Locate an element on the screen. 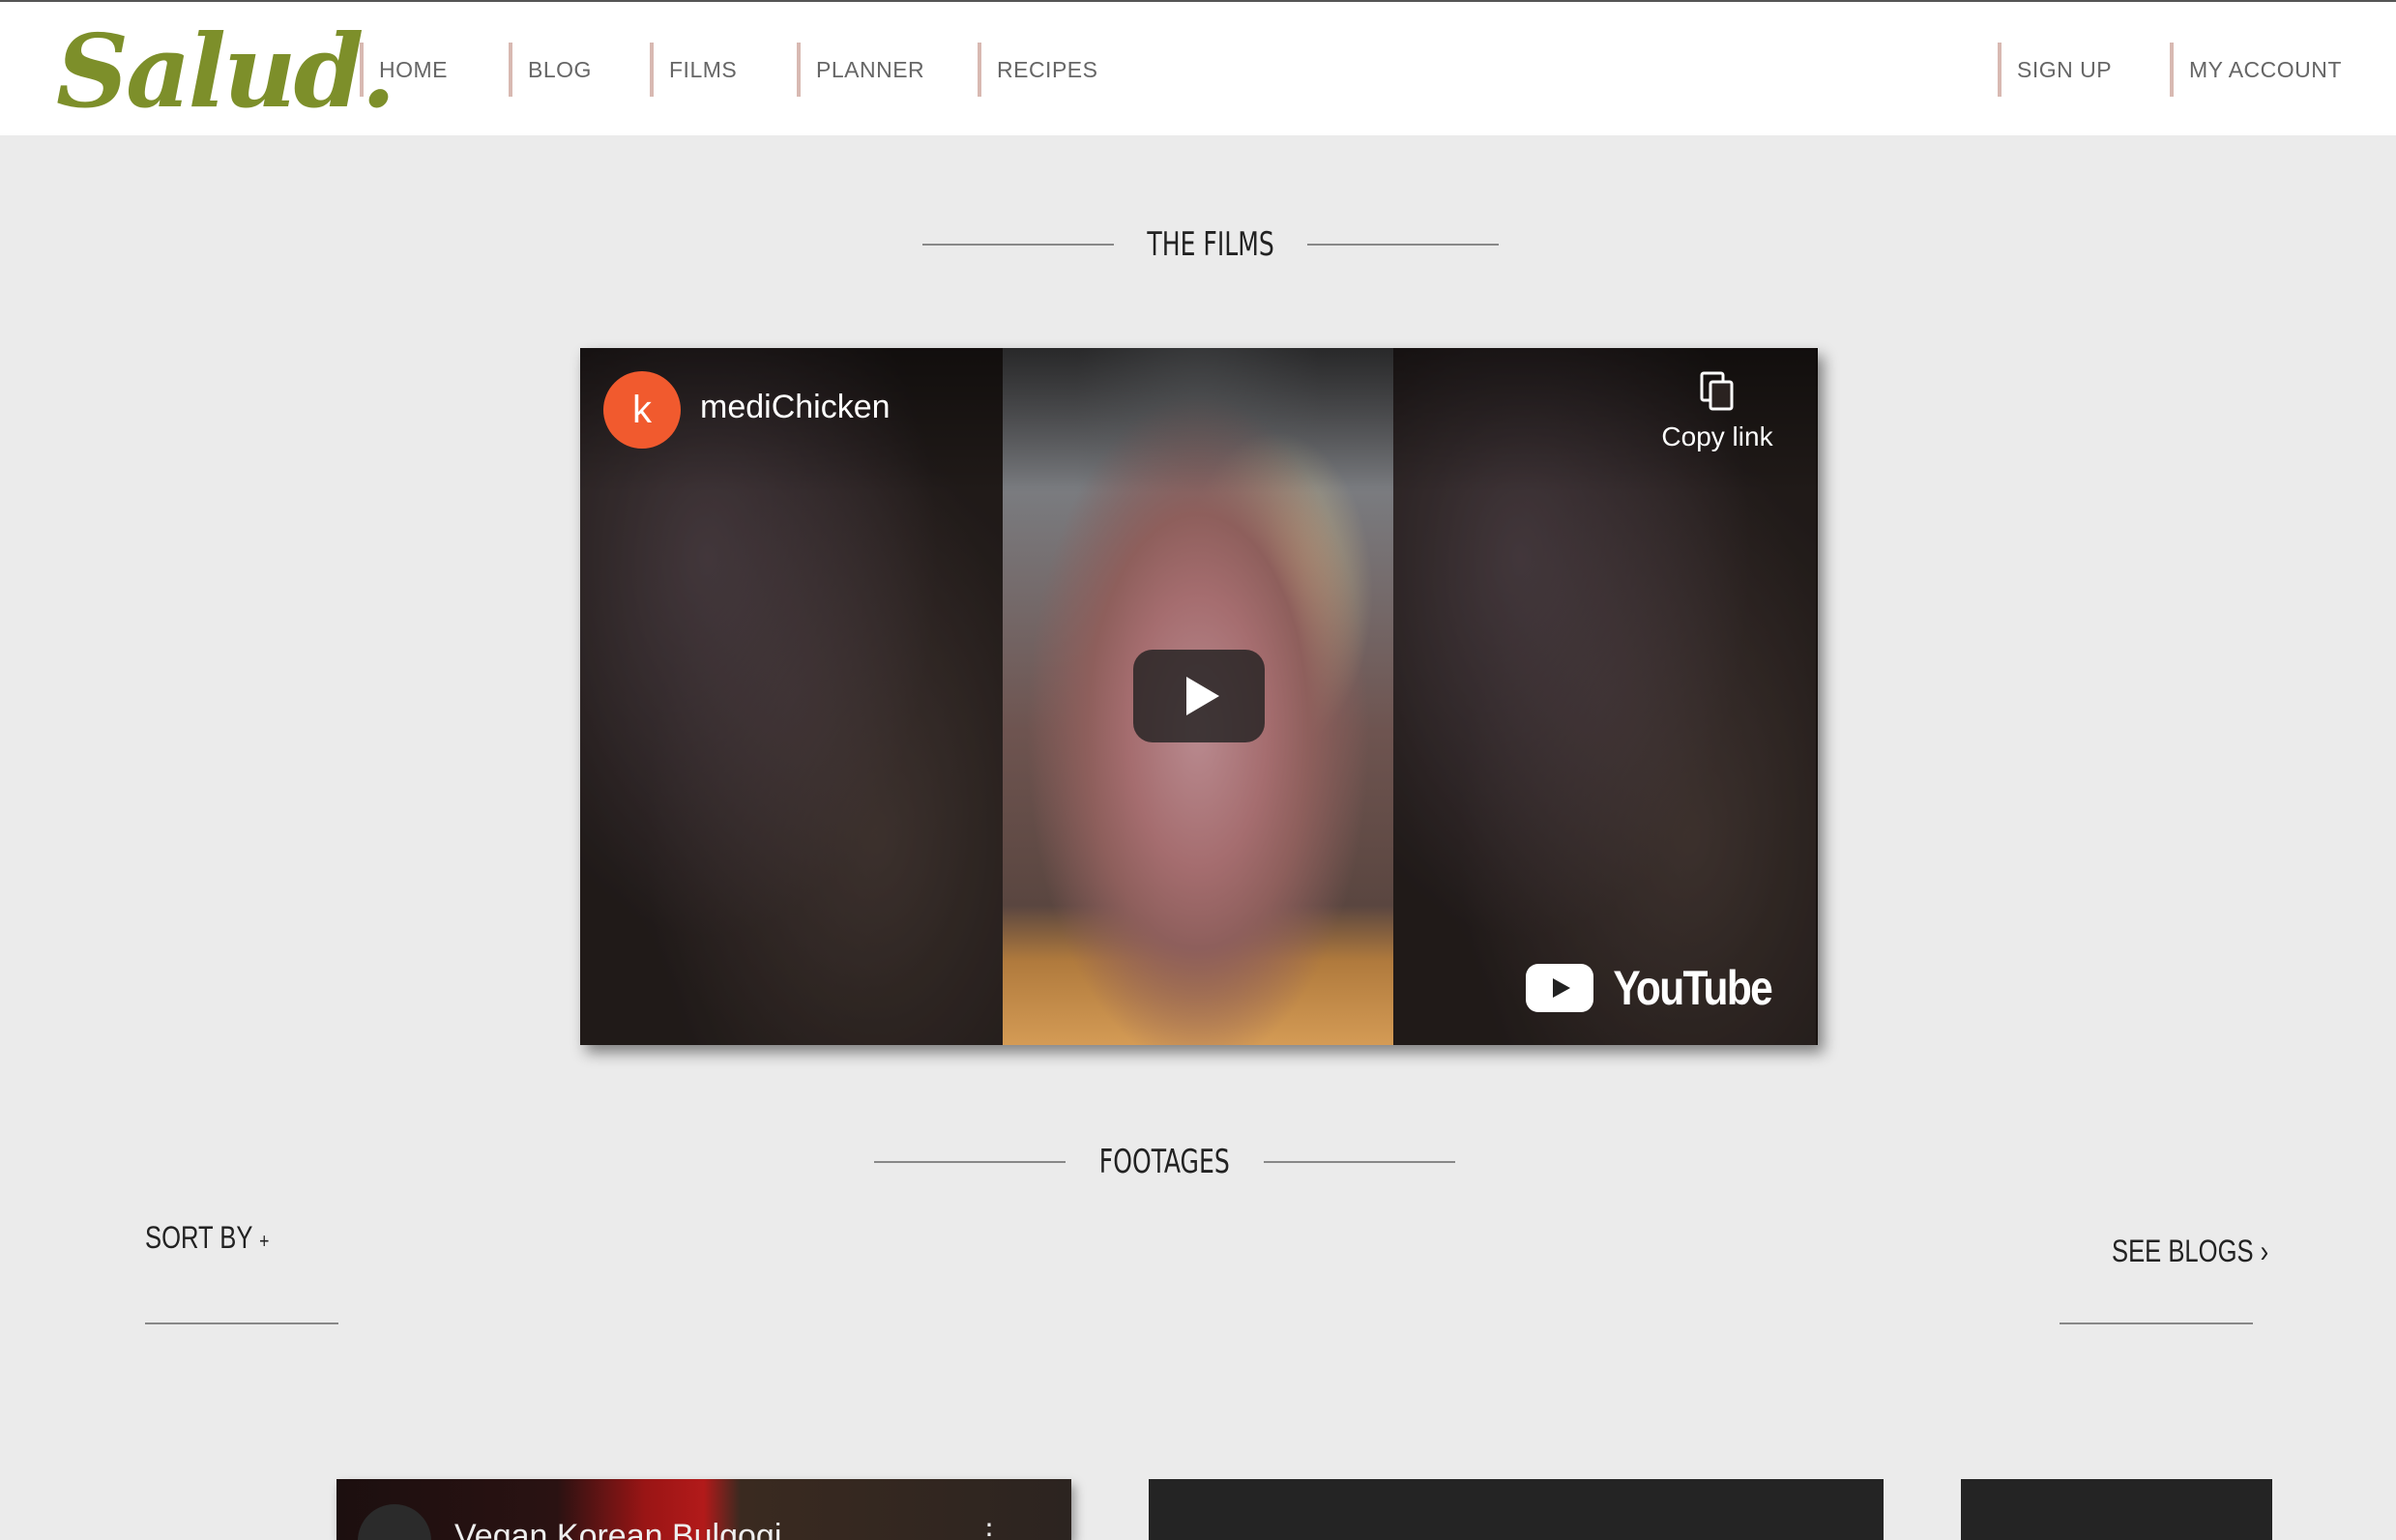 This screenshot has height=1540, width=2396. nav-blog: BLOG is located at coordinates (550, 70).